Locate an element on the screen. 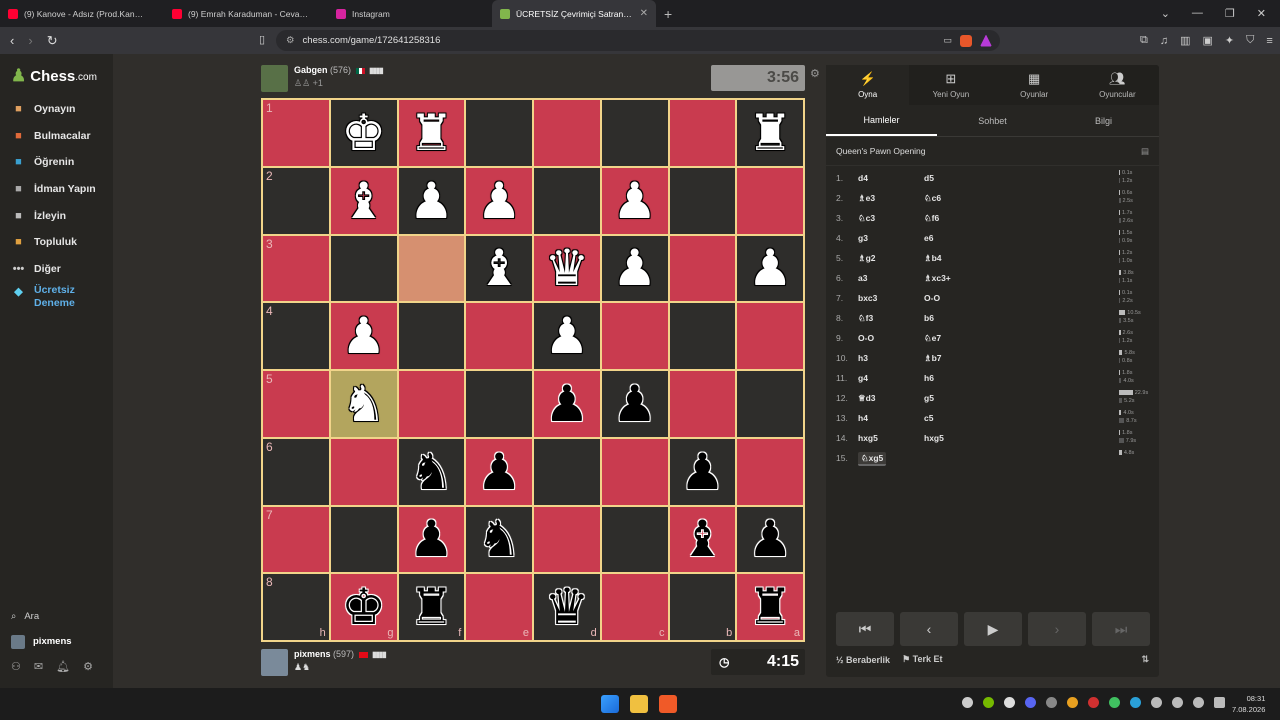 The height and width of the screenshot is (720, 1280). white-move: d4 is located at coordinates (891, 178).